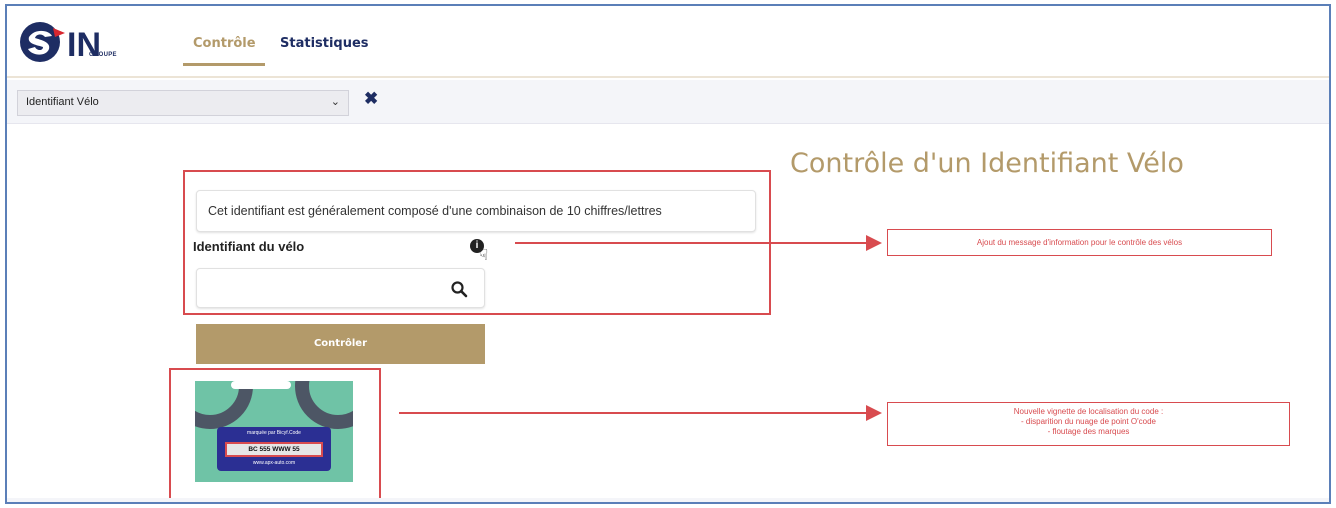 This screenshot has width=1336, height=508. I want to click on footer-strip, so click(668, 500).